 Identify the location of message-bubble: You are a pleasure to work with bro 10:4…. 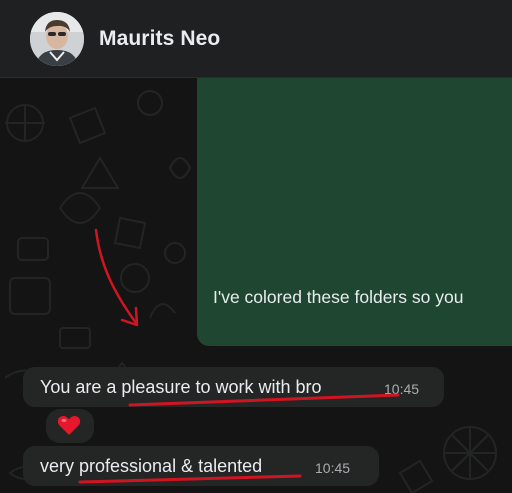
(233, 387).